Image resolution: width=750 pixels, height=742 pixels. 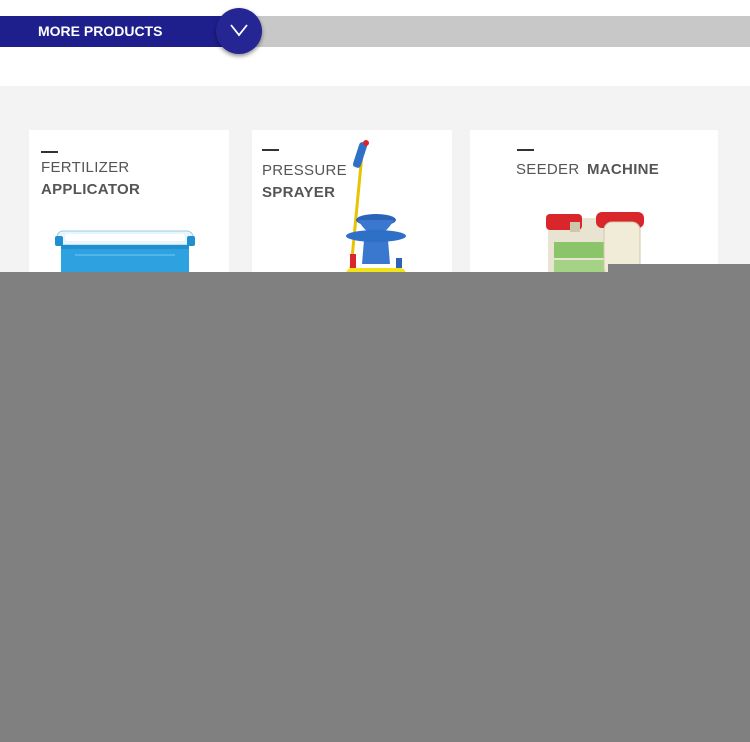 What do you see at coordinates (91, 189) in the screenshot?
I see `product-title-line2: APPLICATOR` at bounding box center [91, 189].